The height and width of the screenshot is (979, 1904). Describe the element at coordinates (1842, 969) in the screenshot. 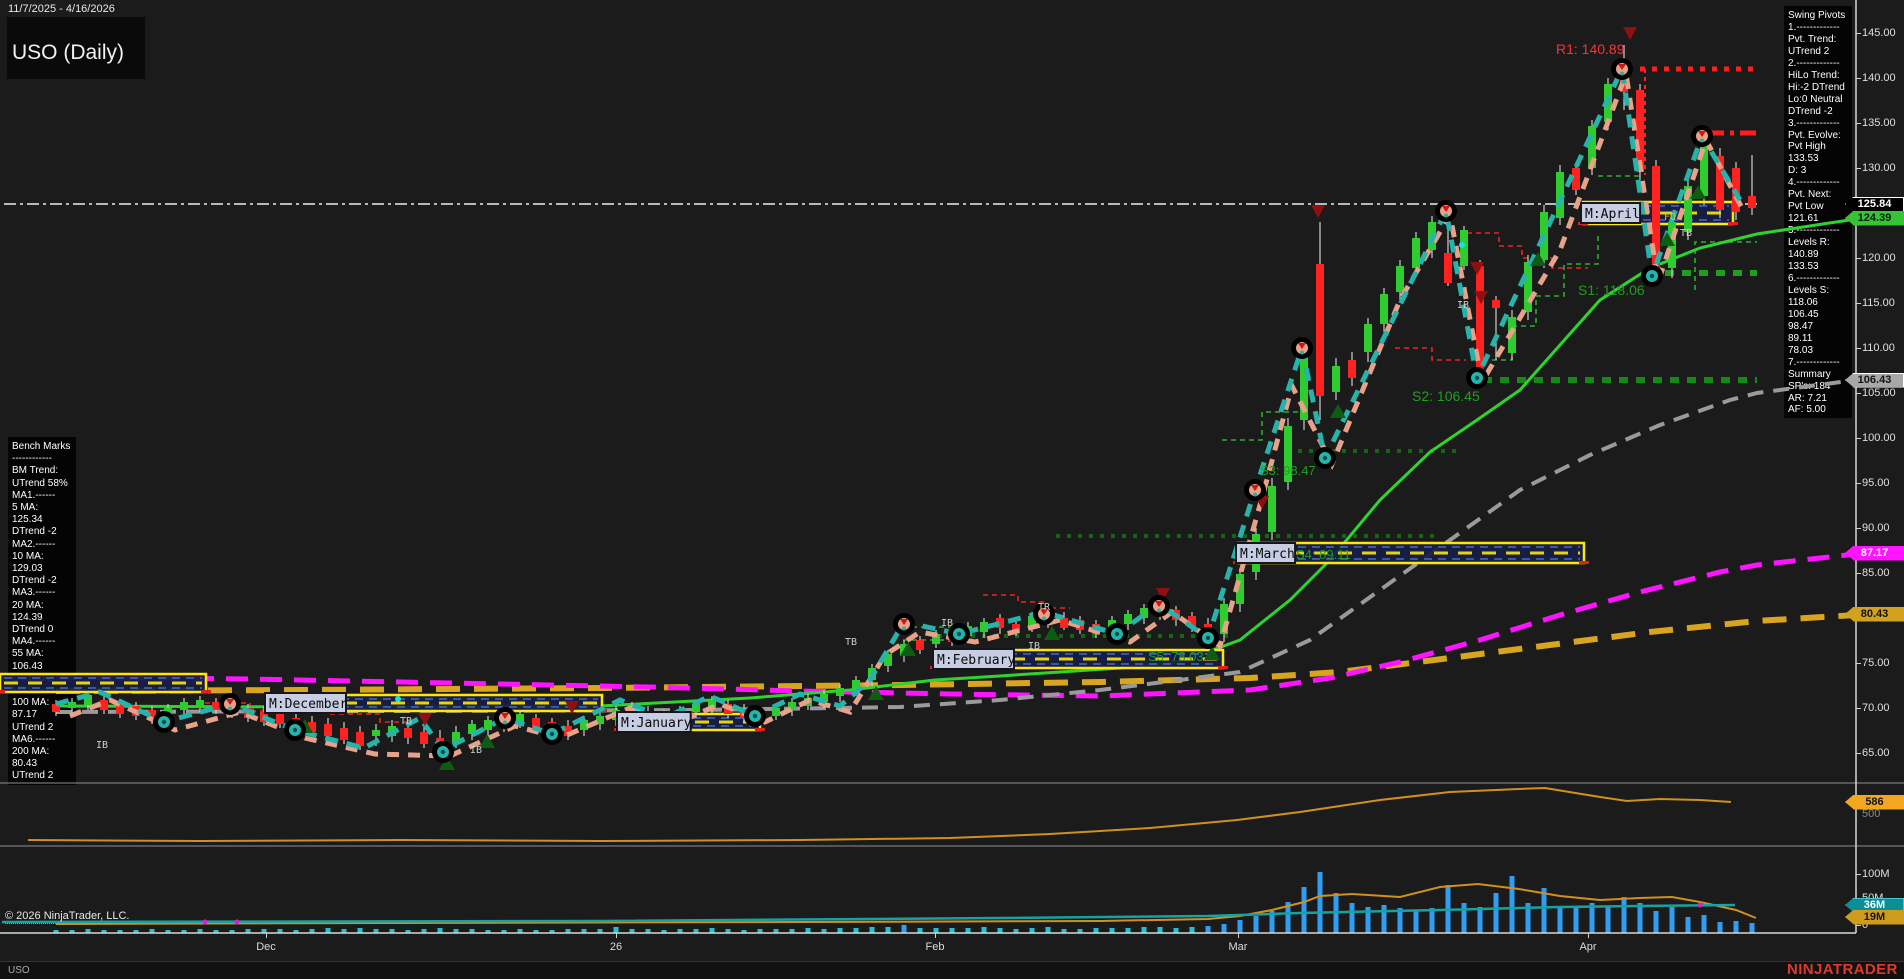

I see `ninjatrader-logo: NINJATRADER` at that location.